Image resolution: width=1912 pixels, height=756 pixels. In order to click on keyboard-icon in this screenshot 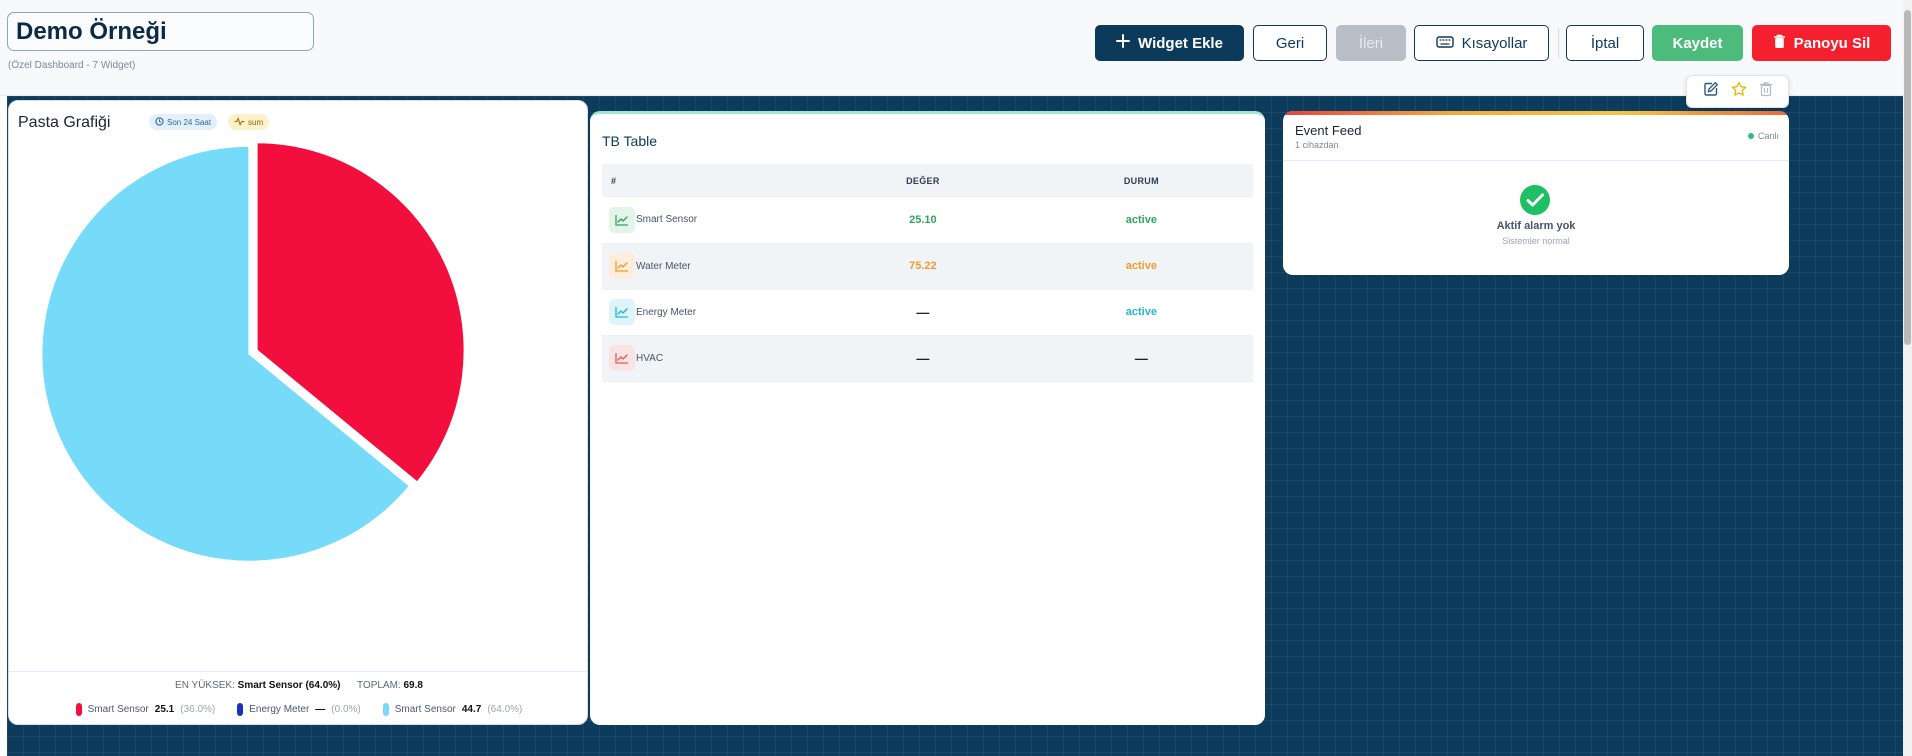, I will do `click(1444, 43)`.